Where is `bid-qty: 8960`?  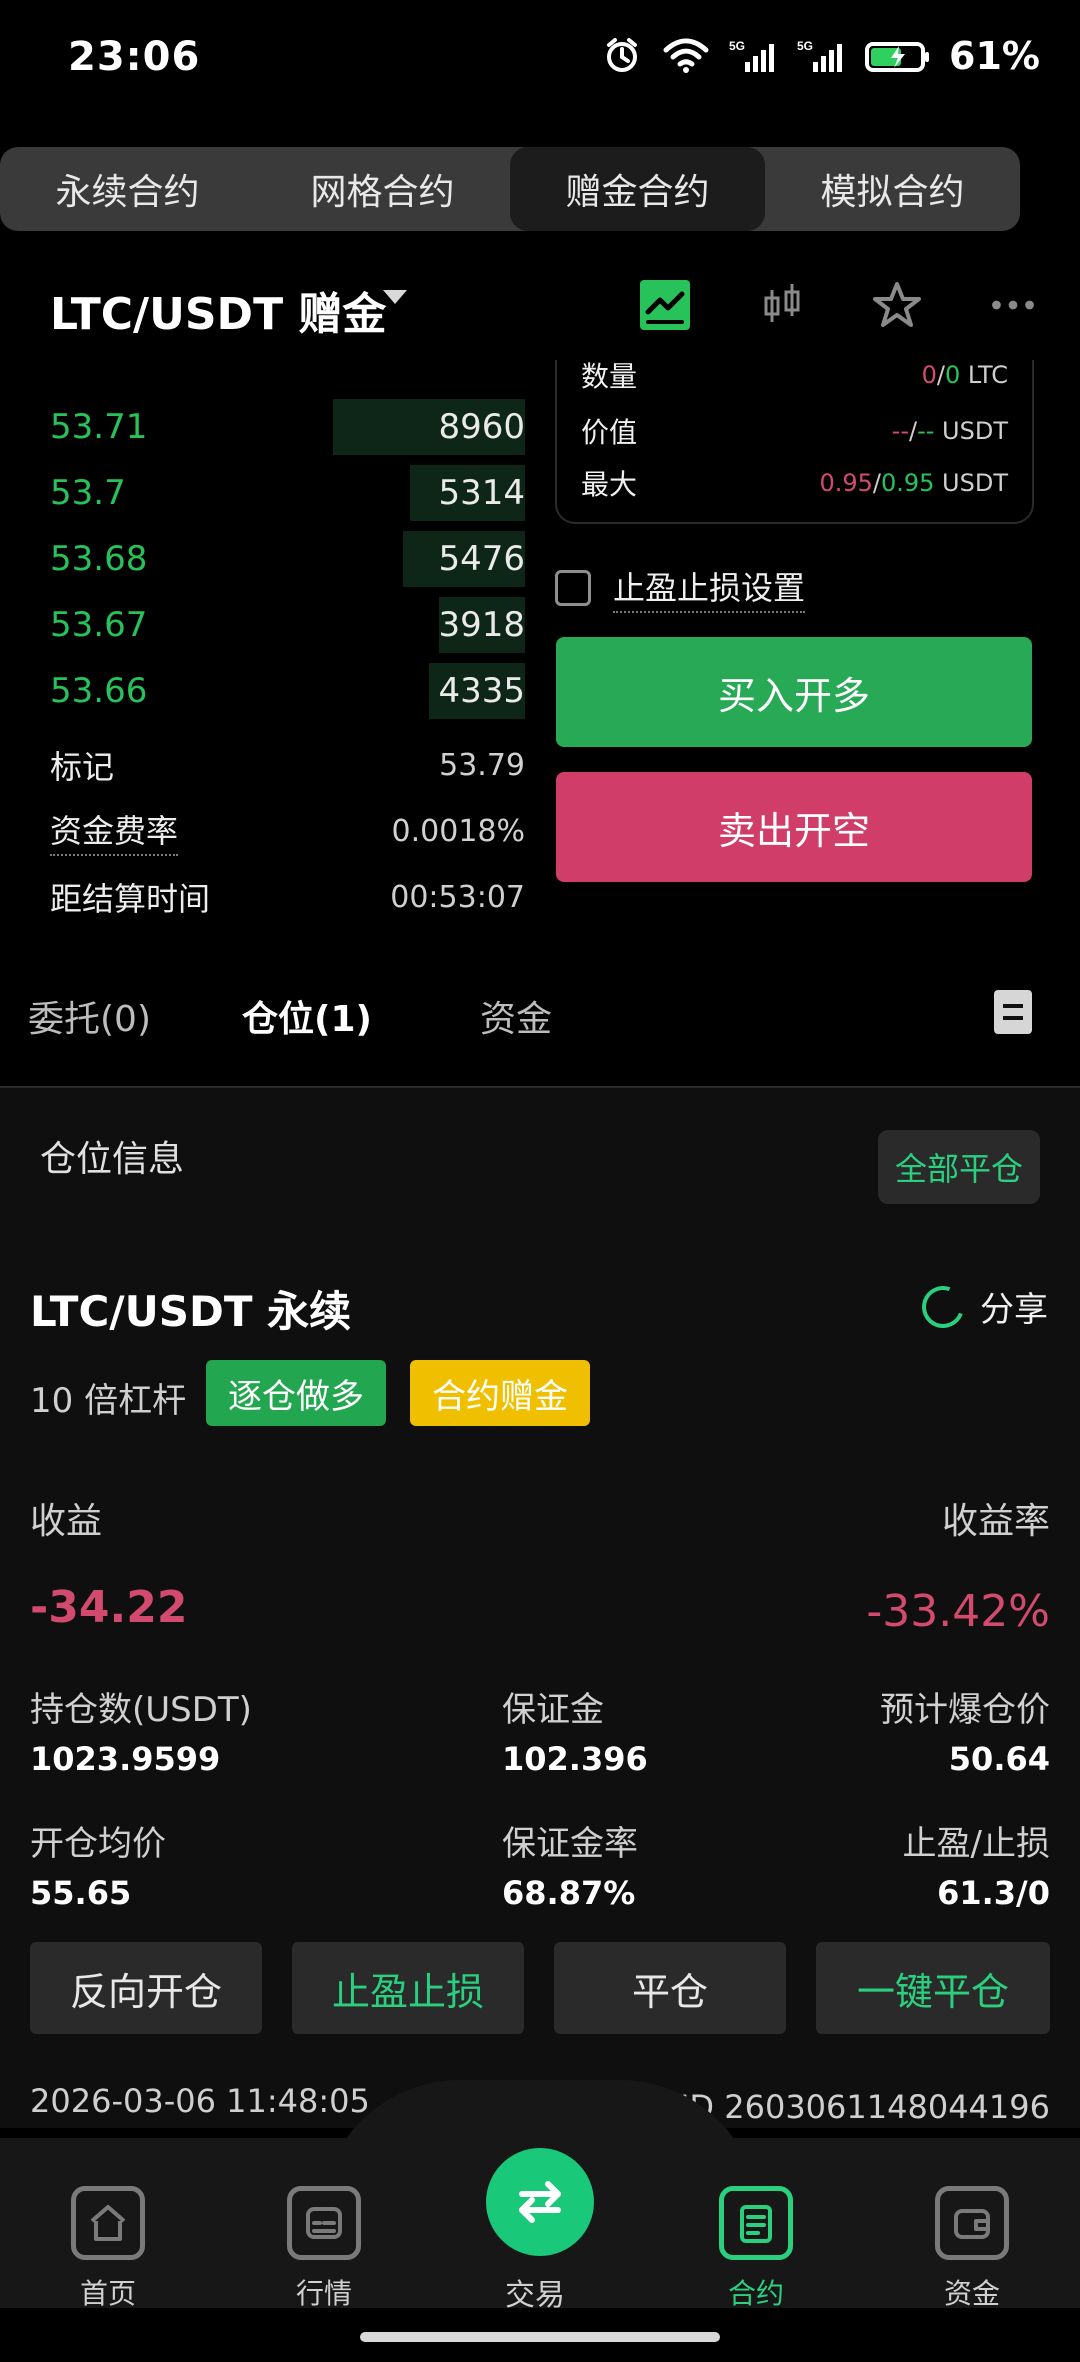
bid-qty: 8960 is located at coordinates (481, 427).